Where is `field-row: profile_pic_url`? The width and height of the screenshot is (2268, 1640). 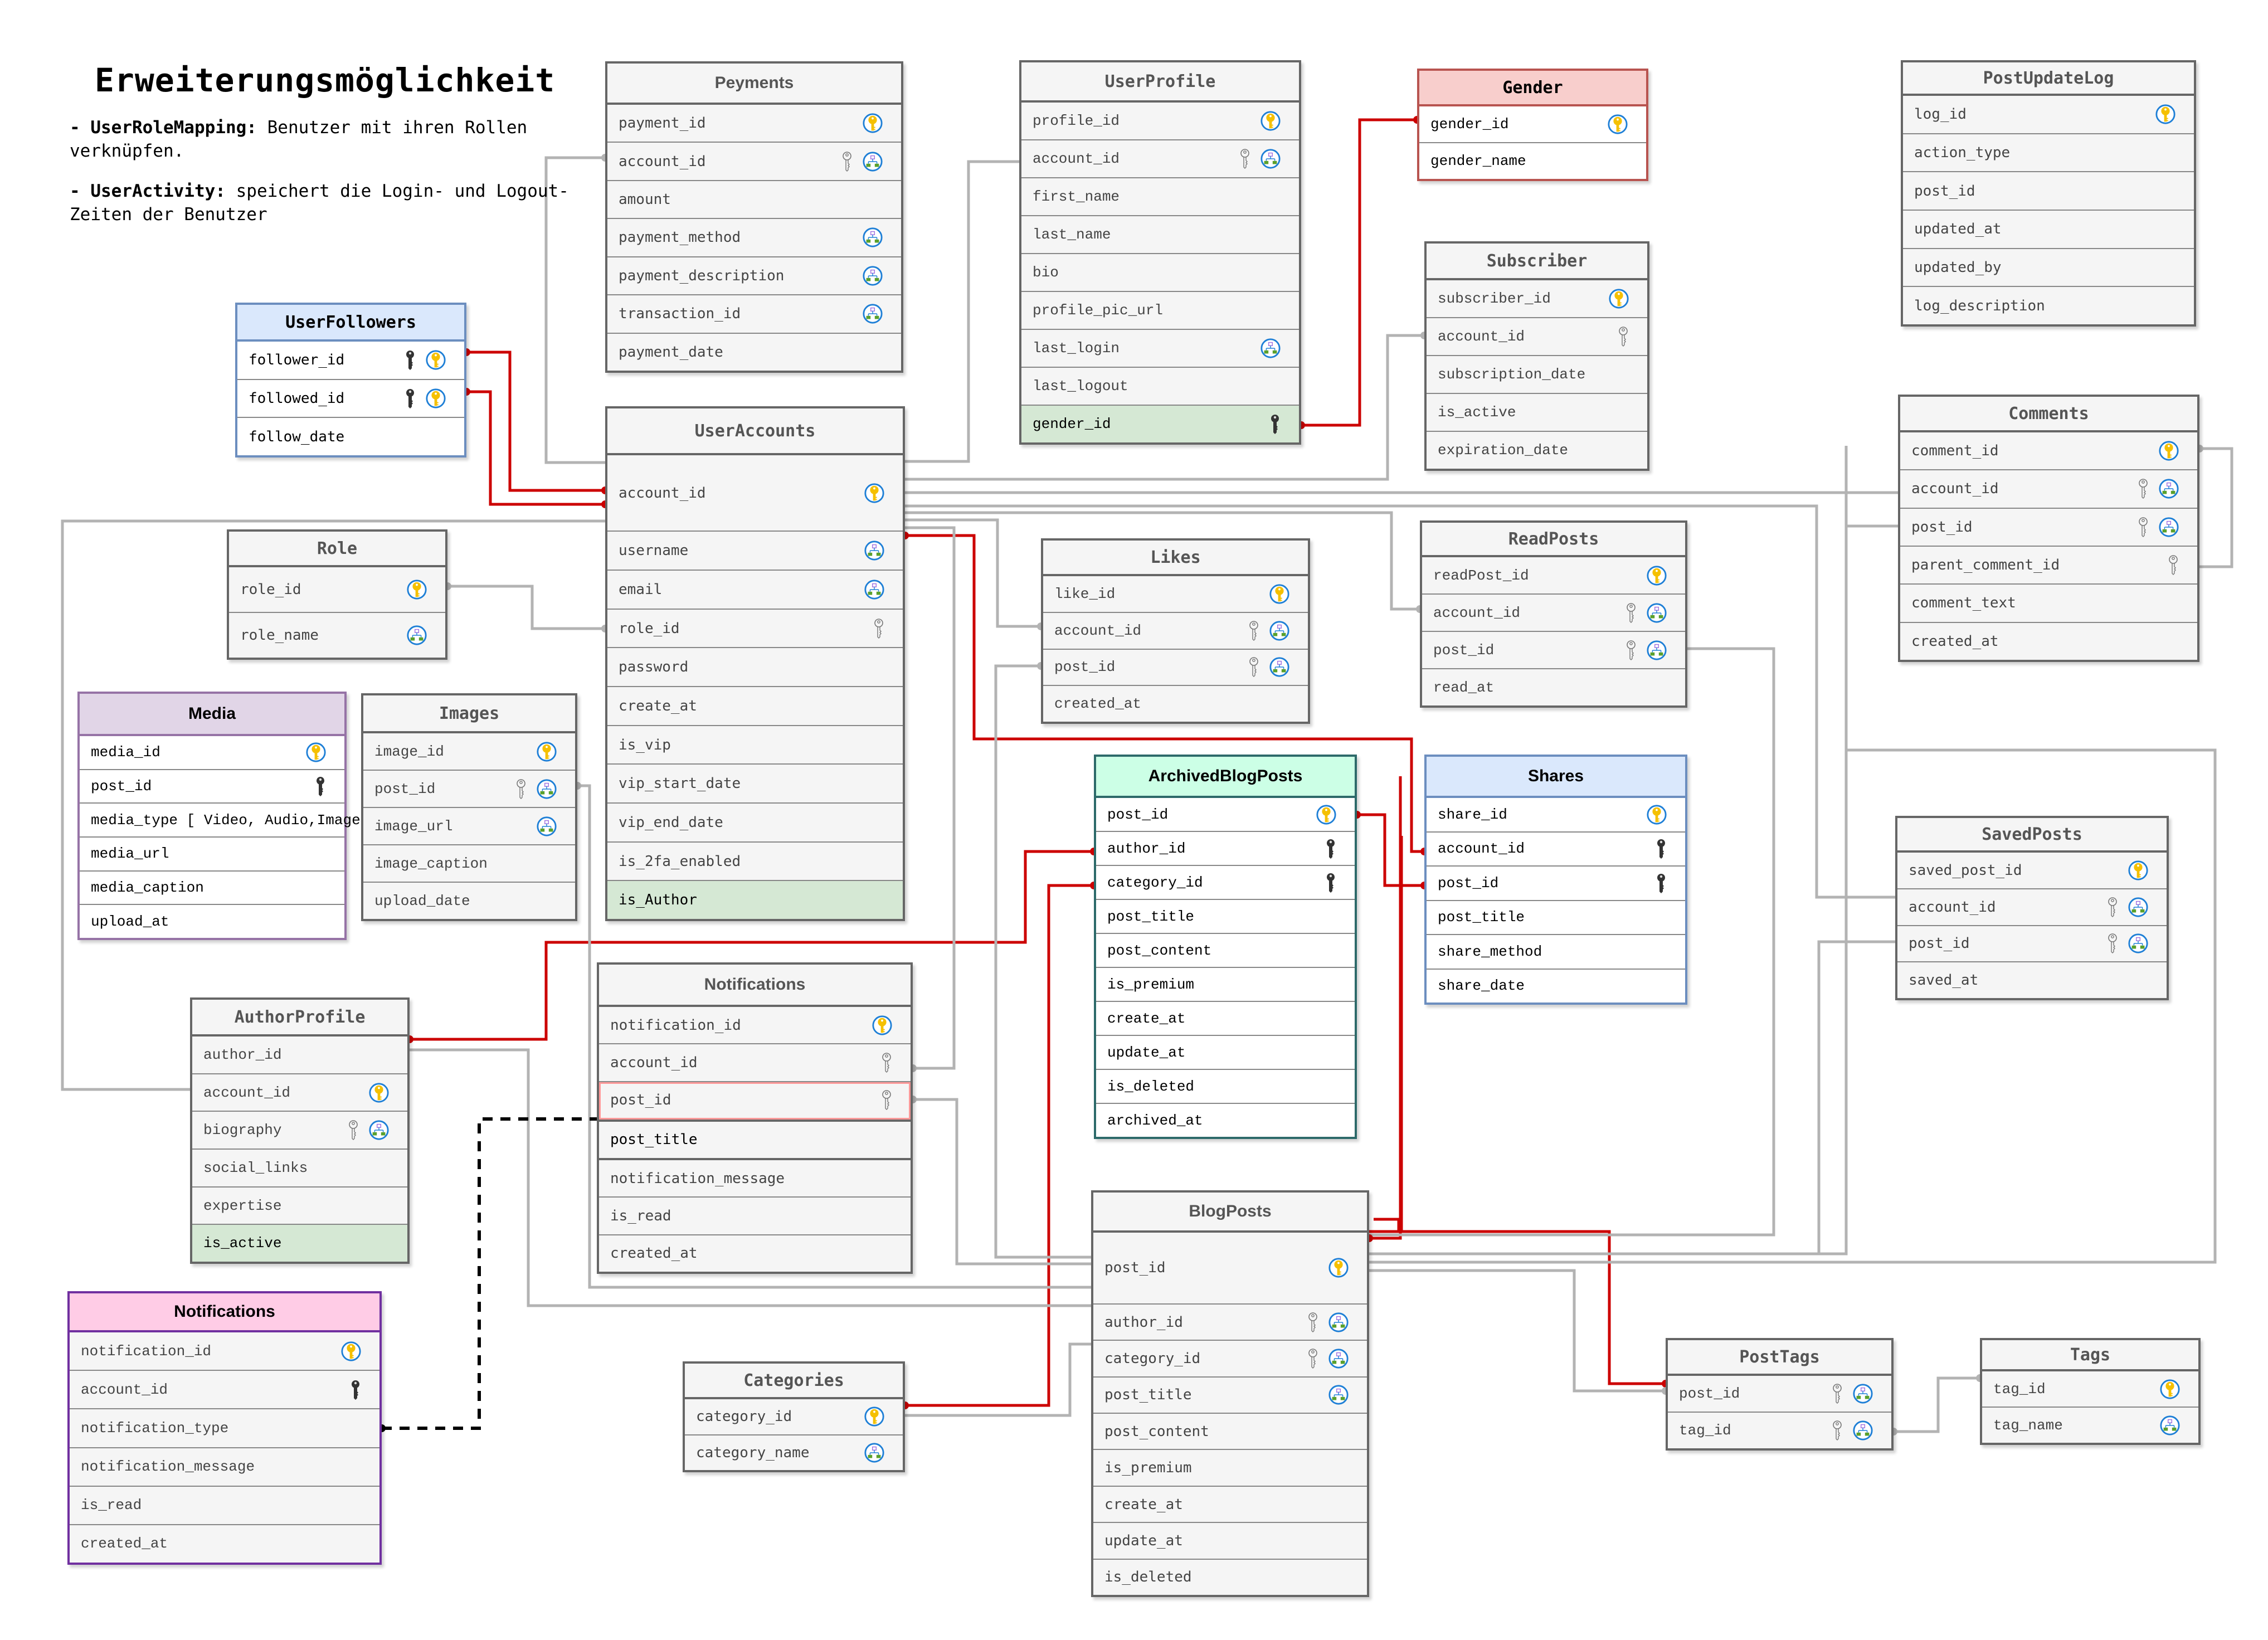
field-row: profile_pic_url is located at coordinates (1160, 311).